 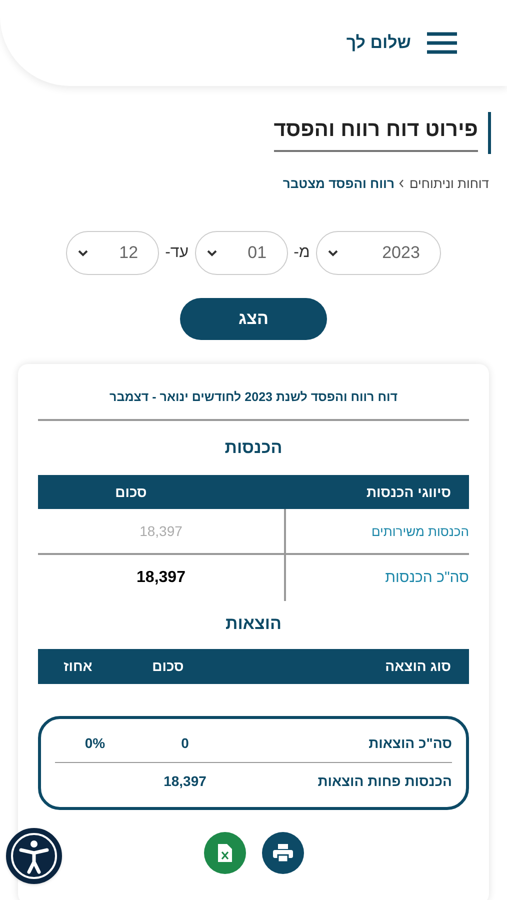 What do you see at coordinates (185, 782) in the screenshot?
I see `summary-amount: 18,397` at bounding box center [185, 782].